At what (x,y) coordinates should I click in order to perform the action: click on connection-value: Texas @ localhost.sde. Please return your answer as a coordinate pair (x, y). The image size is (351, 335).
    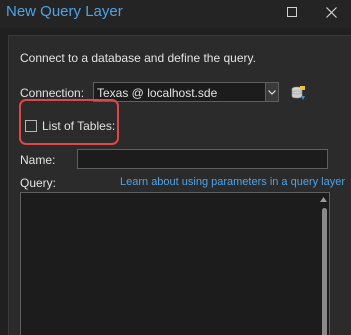
    Looking at the image, I should click on (157, 93).